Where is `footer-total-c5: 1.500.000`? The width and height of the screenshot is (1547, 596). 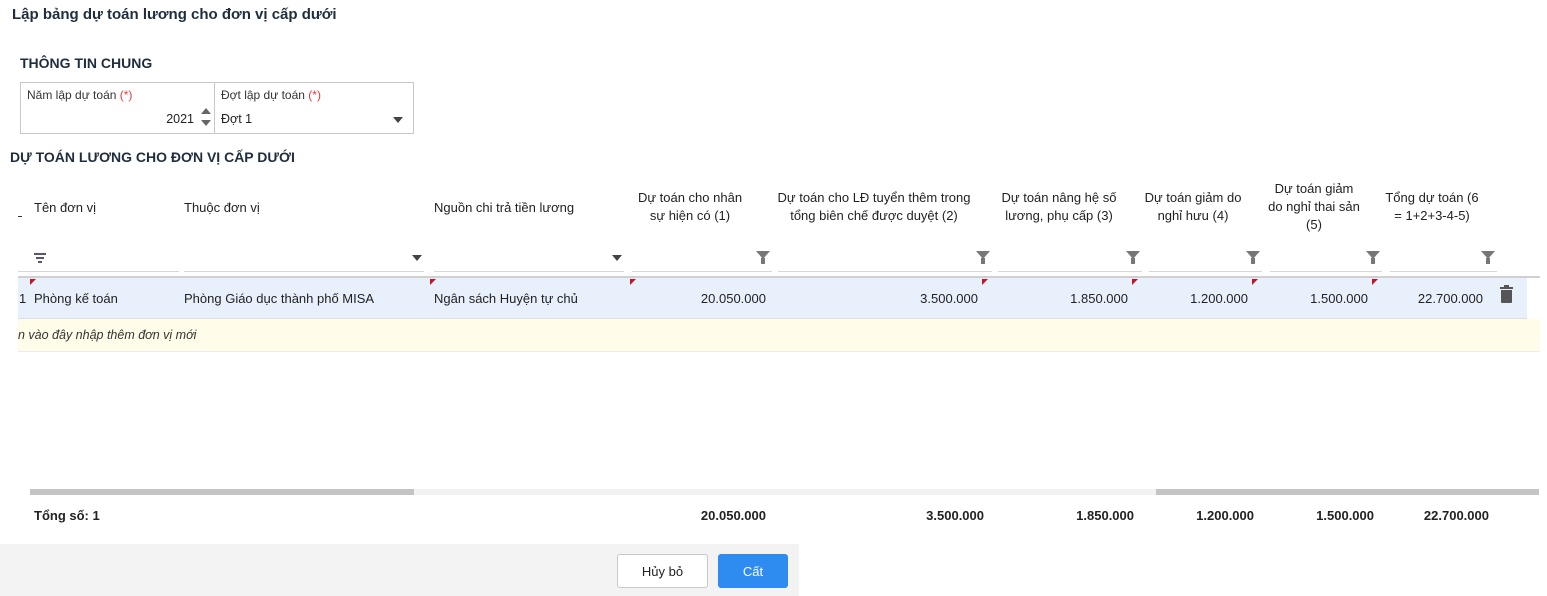 footer-total-c5: 1.500.000 is located at coordinates (1345, 515).